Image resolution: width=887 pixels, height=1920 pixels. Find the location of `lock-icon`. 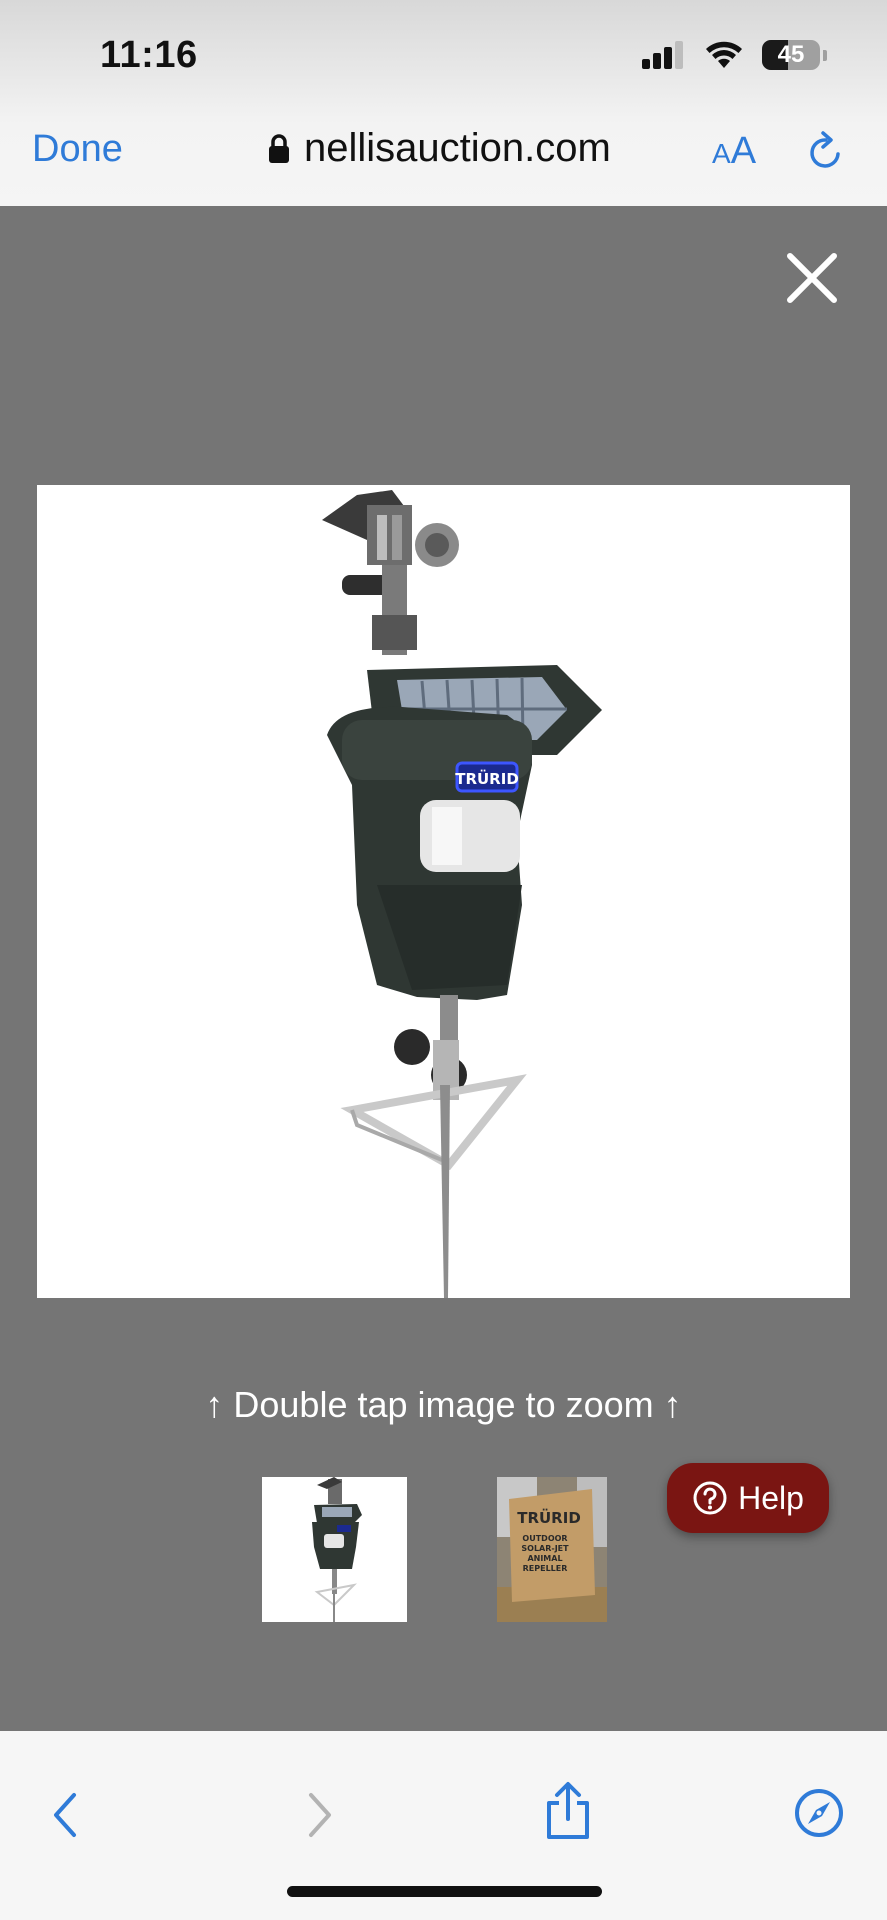

lock-icon is located at coordinates (279, 148).